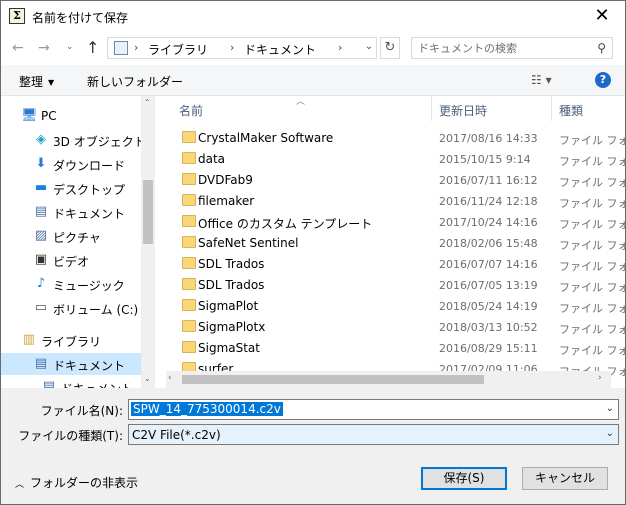 The height and width of the screenshot is (505, 626). What do you see at coordinates (395, 264) in the screenshot?
I see `file-row: SDL Trados 2016/07/07 14:16 ファイル フォ` at bounding box center [395, 264].